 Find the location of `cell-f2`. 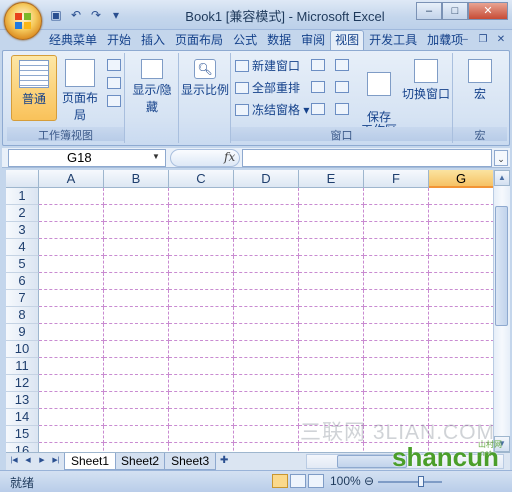

cell-f2 is located at coordinates (396, 213).